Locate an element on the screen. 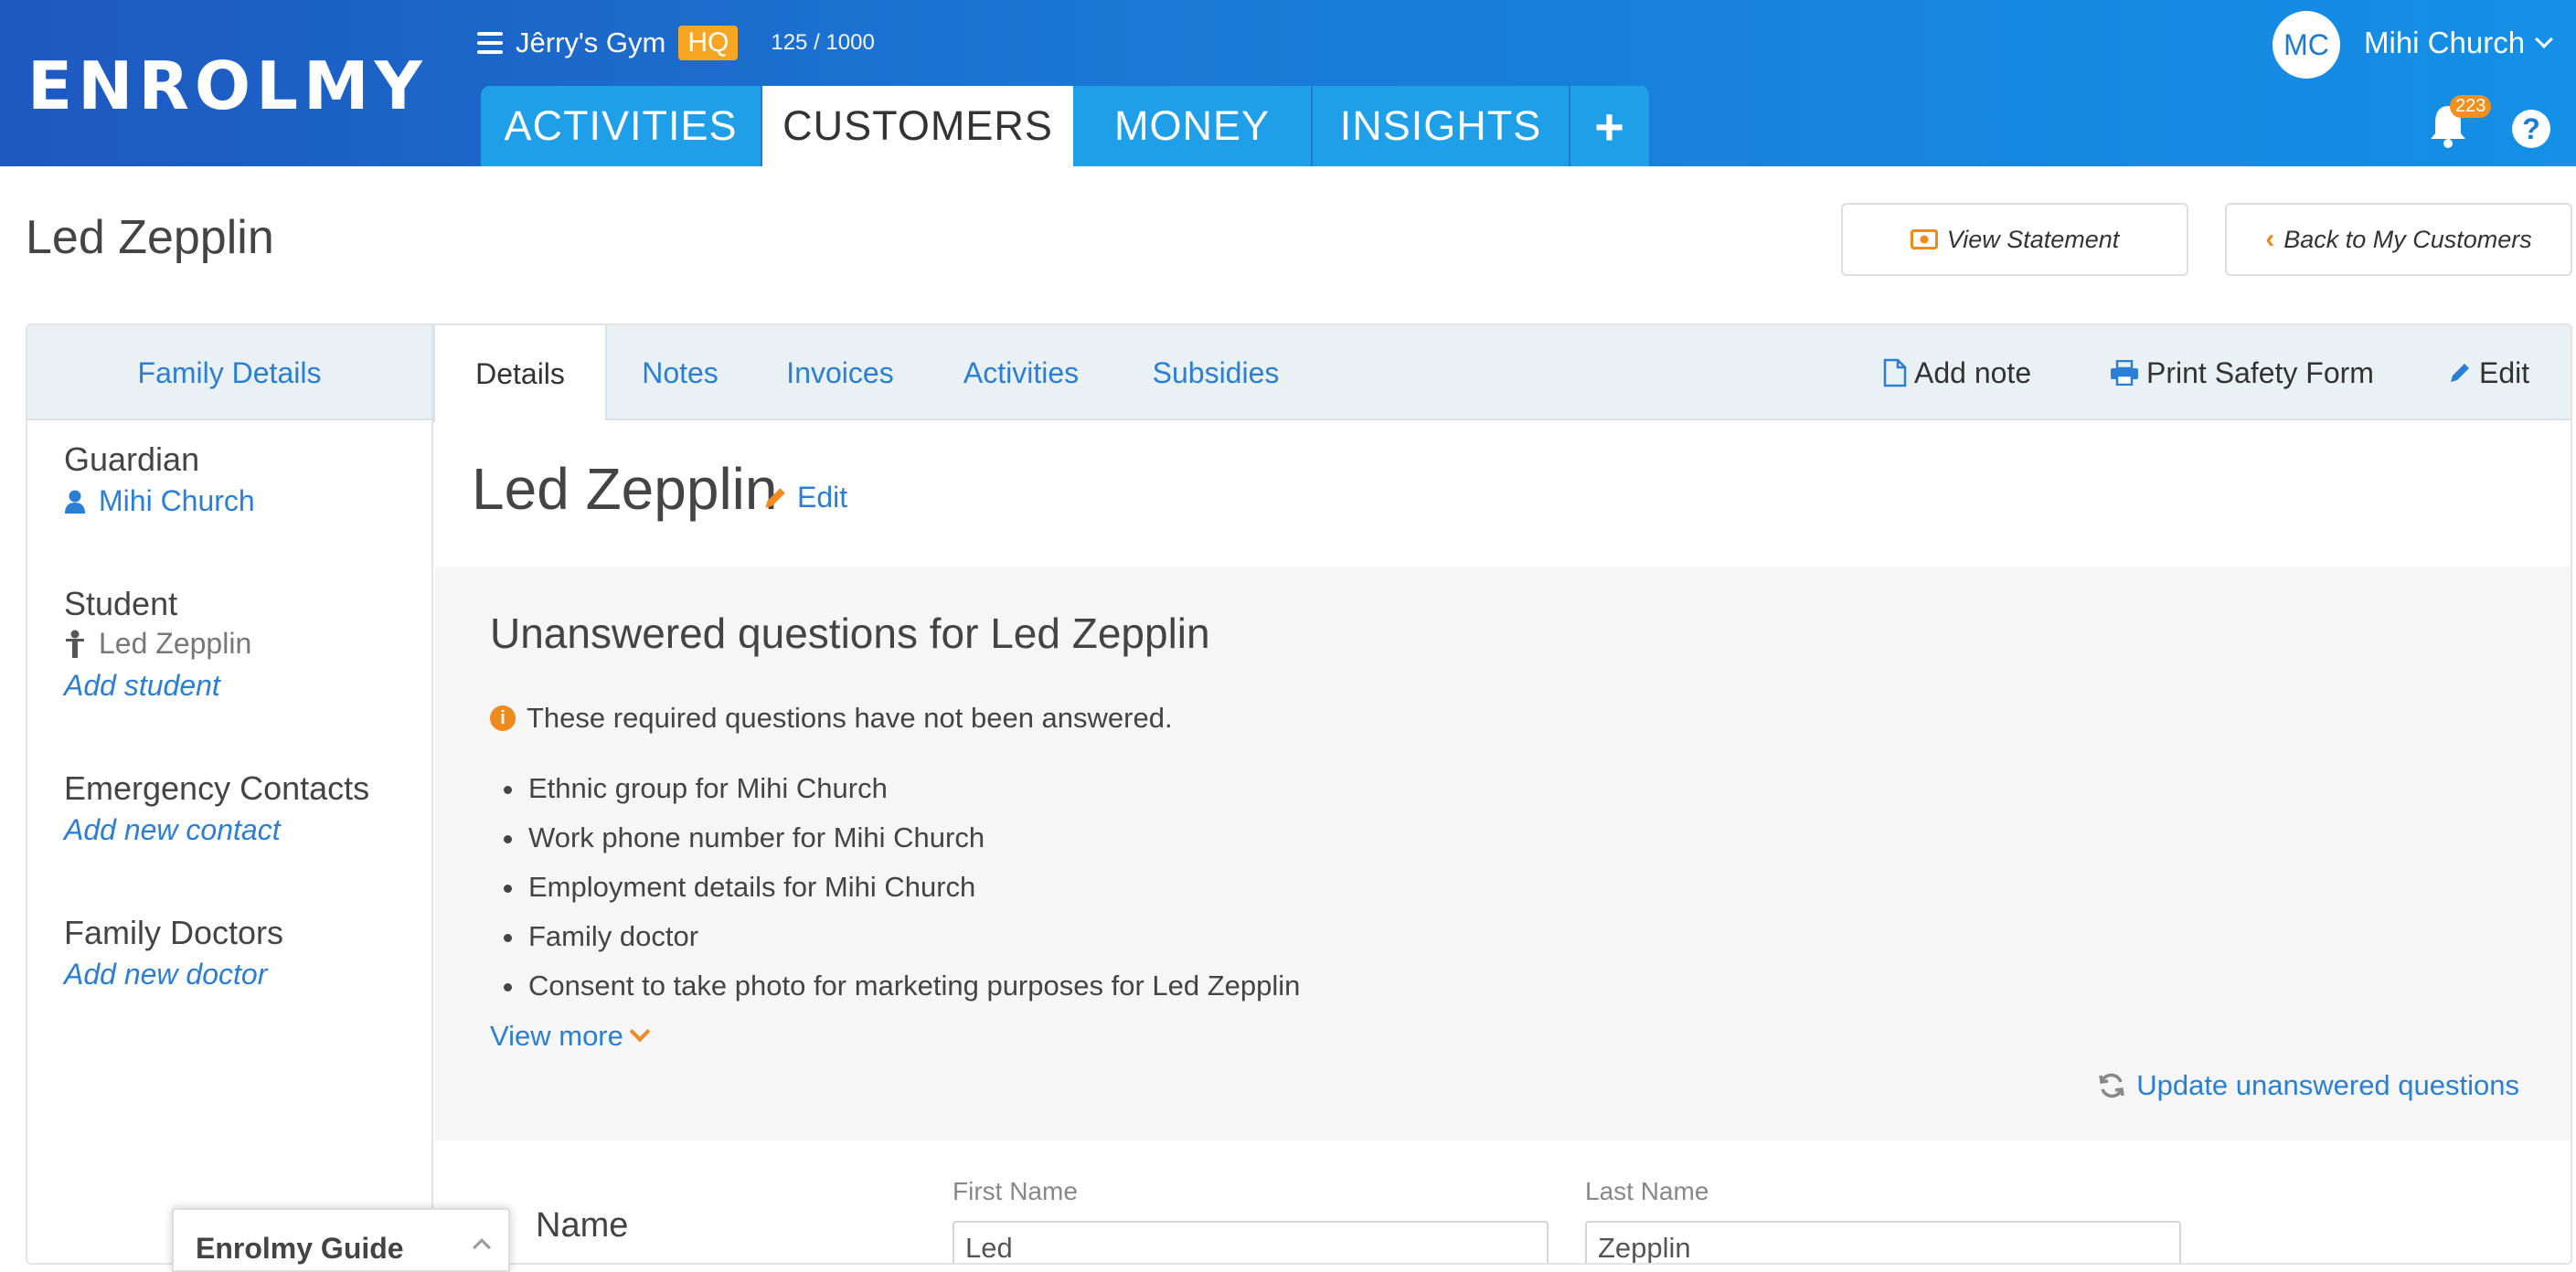 This screenshot has height=1272, width=2576. add-new-plus-button: + is located at coordinates (1610, 126).